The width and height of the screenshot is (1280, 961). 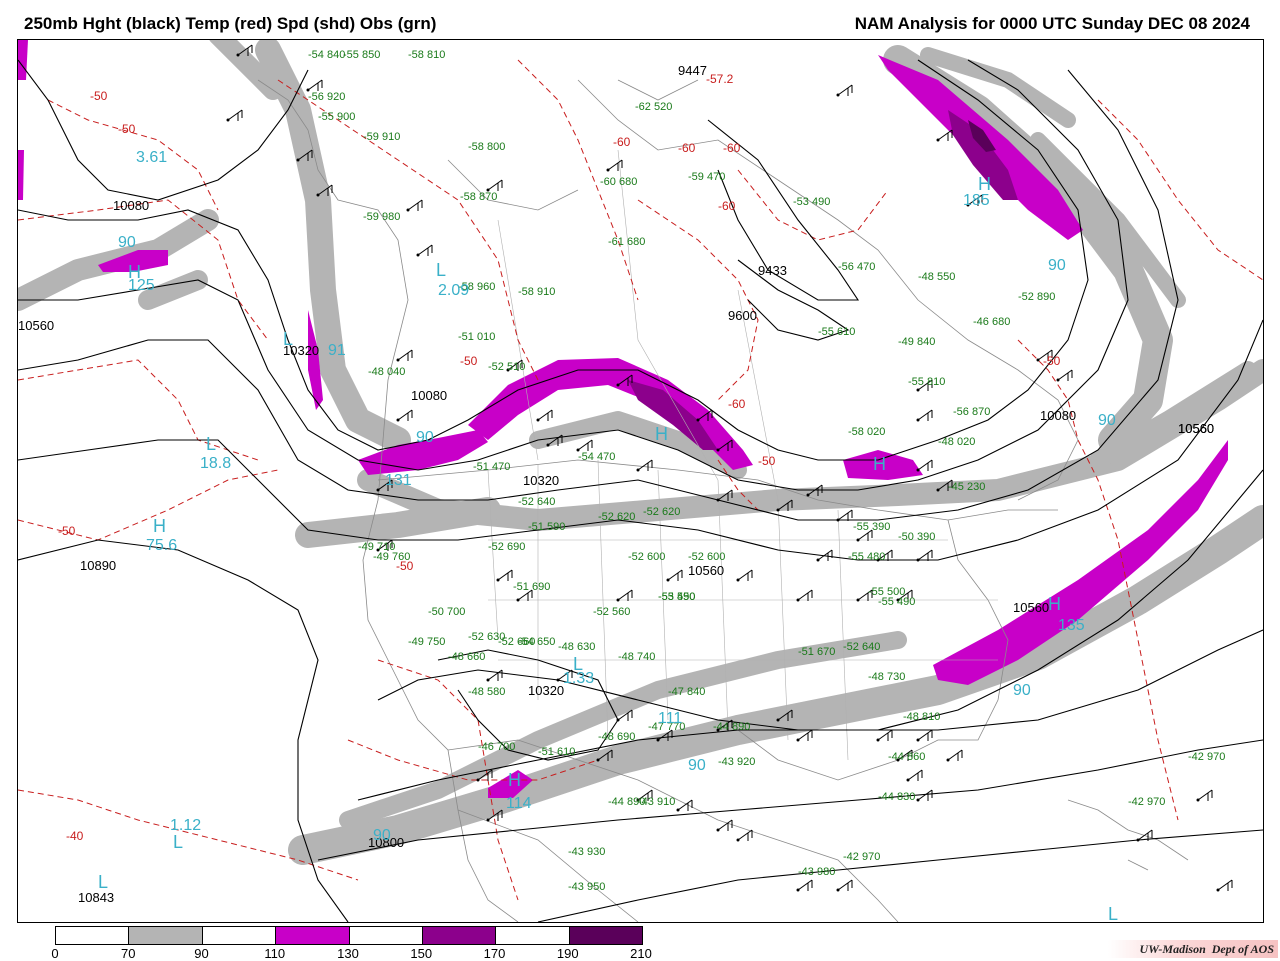 What do you see at coordinates (98, 565) in the screenshot?
I see `height-label: 10890` at bounding box center [98, 565].